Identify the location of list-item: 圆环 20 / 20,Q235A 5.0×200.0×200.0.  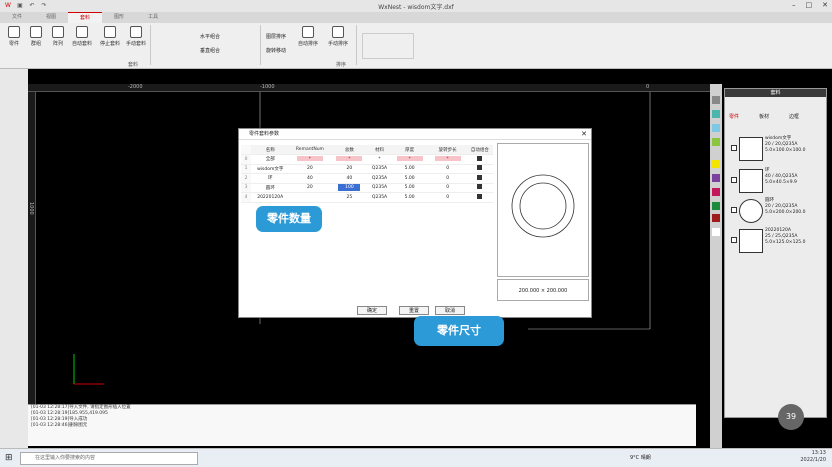
(776, 212).